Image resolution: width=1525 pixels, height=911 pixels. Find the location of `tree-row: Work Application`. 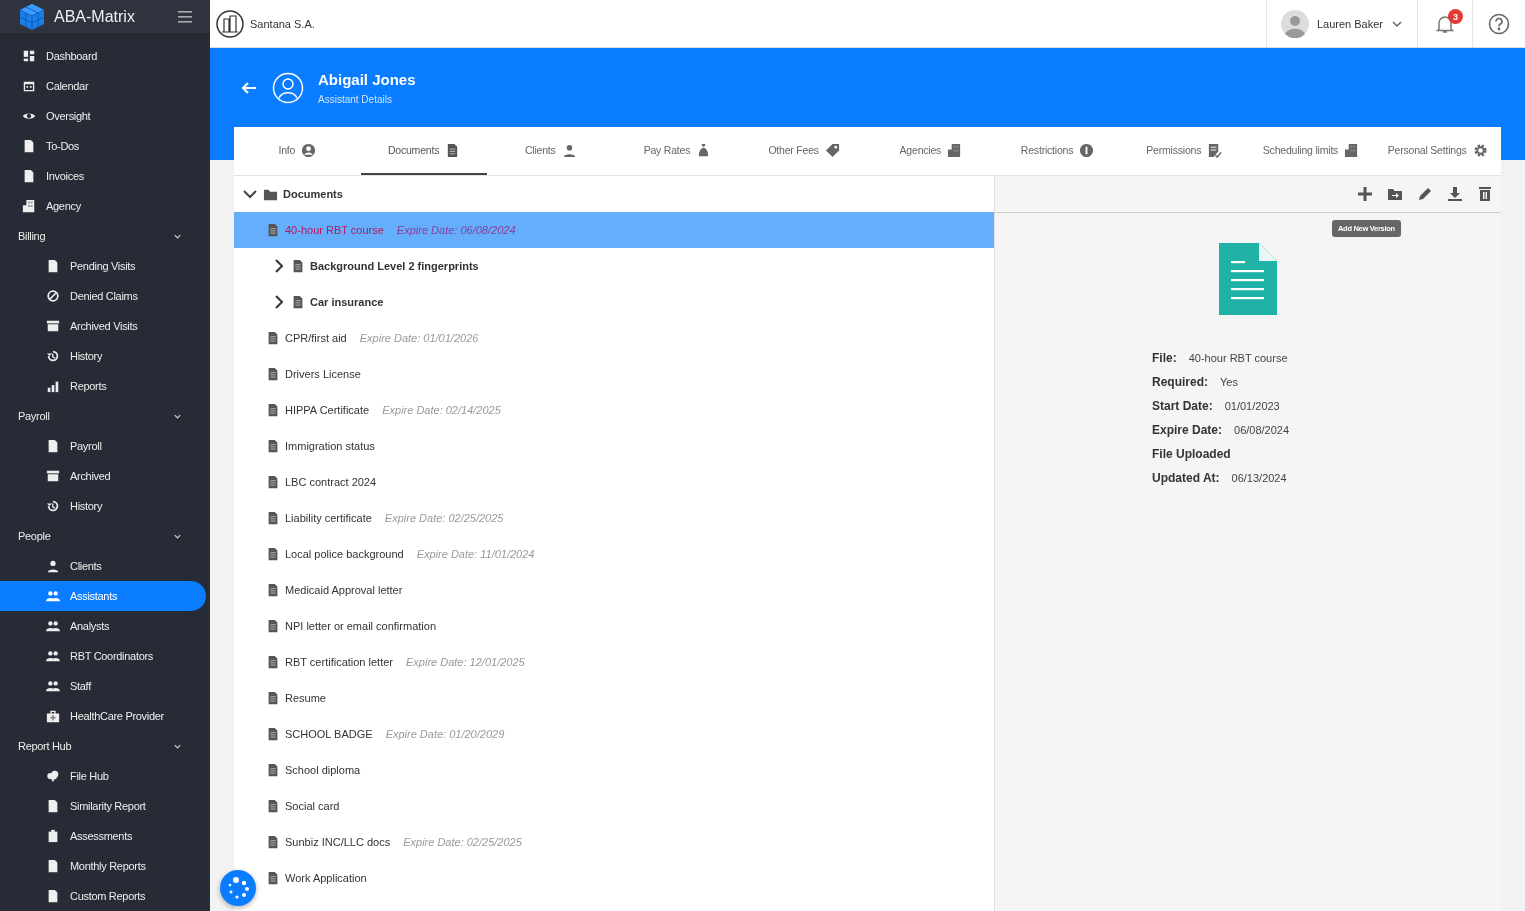

tree-row: Work Application is located at coordinates (626, 878).